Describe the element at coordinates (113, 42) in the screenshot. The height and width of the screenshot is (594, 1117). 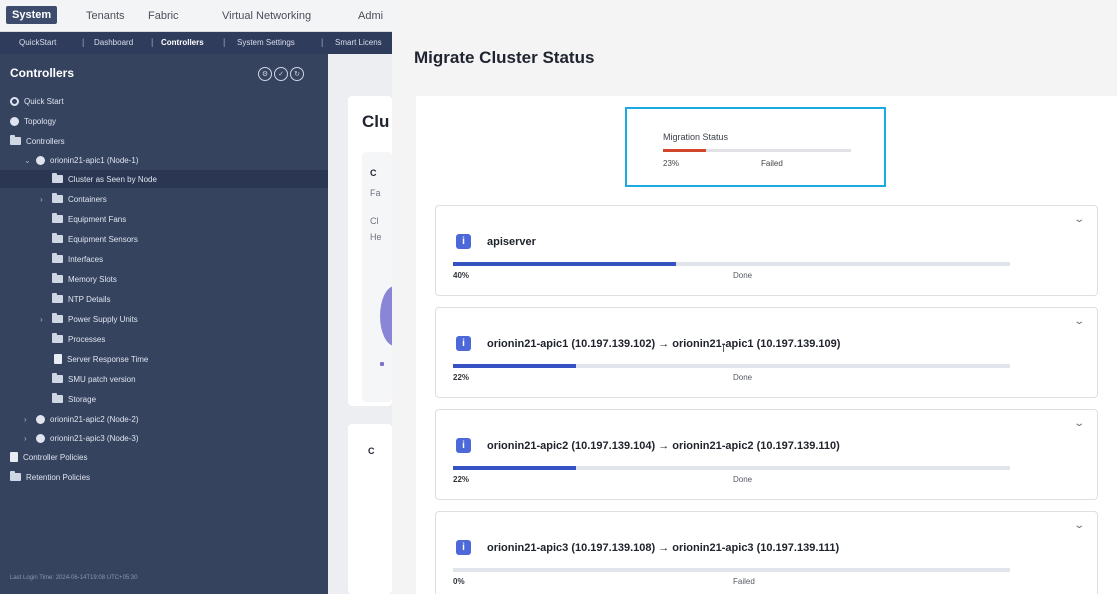
I see `subnav-dashboard: Dashboard` at that location.